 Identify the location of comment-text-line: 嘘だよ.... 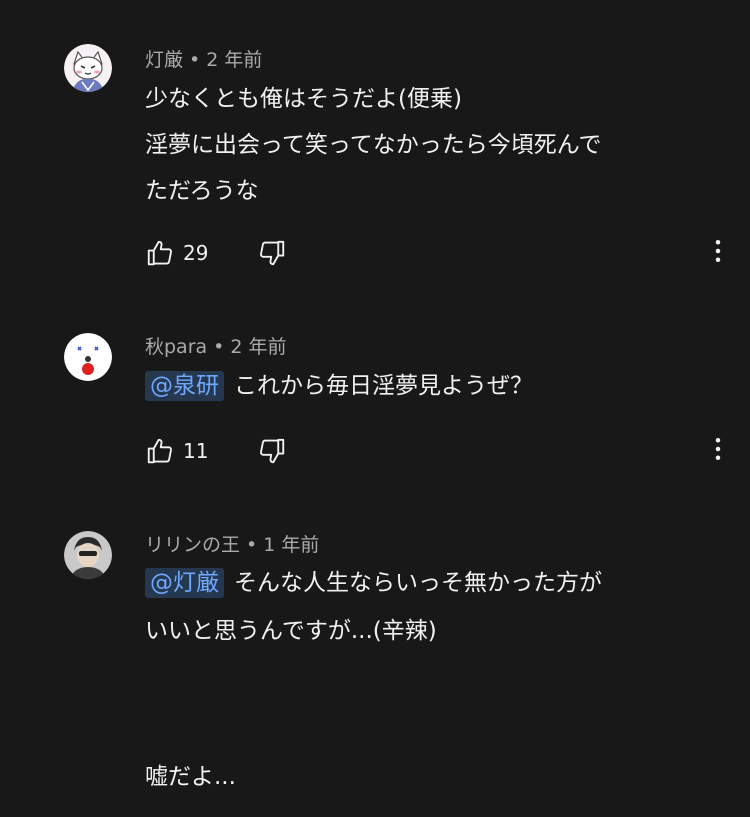
(190, 777).